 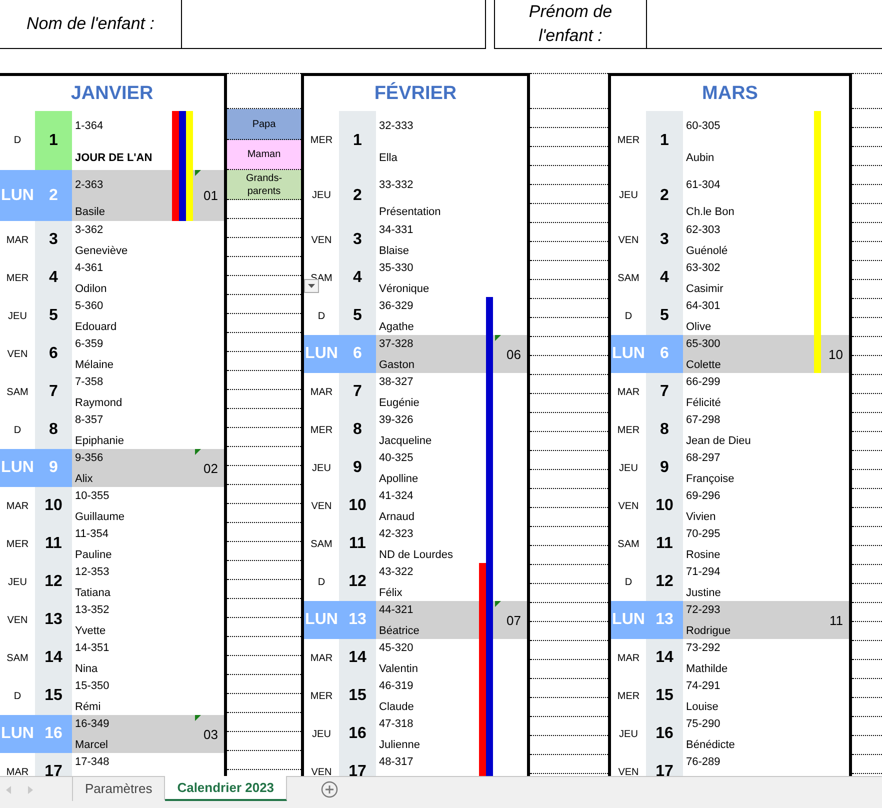 I want to click on week-number: 07, so click(x=513, y=620).